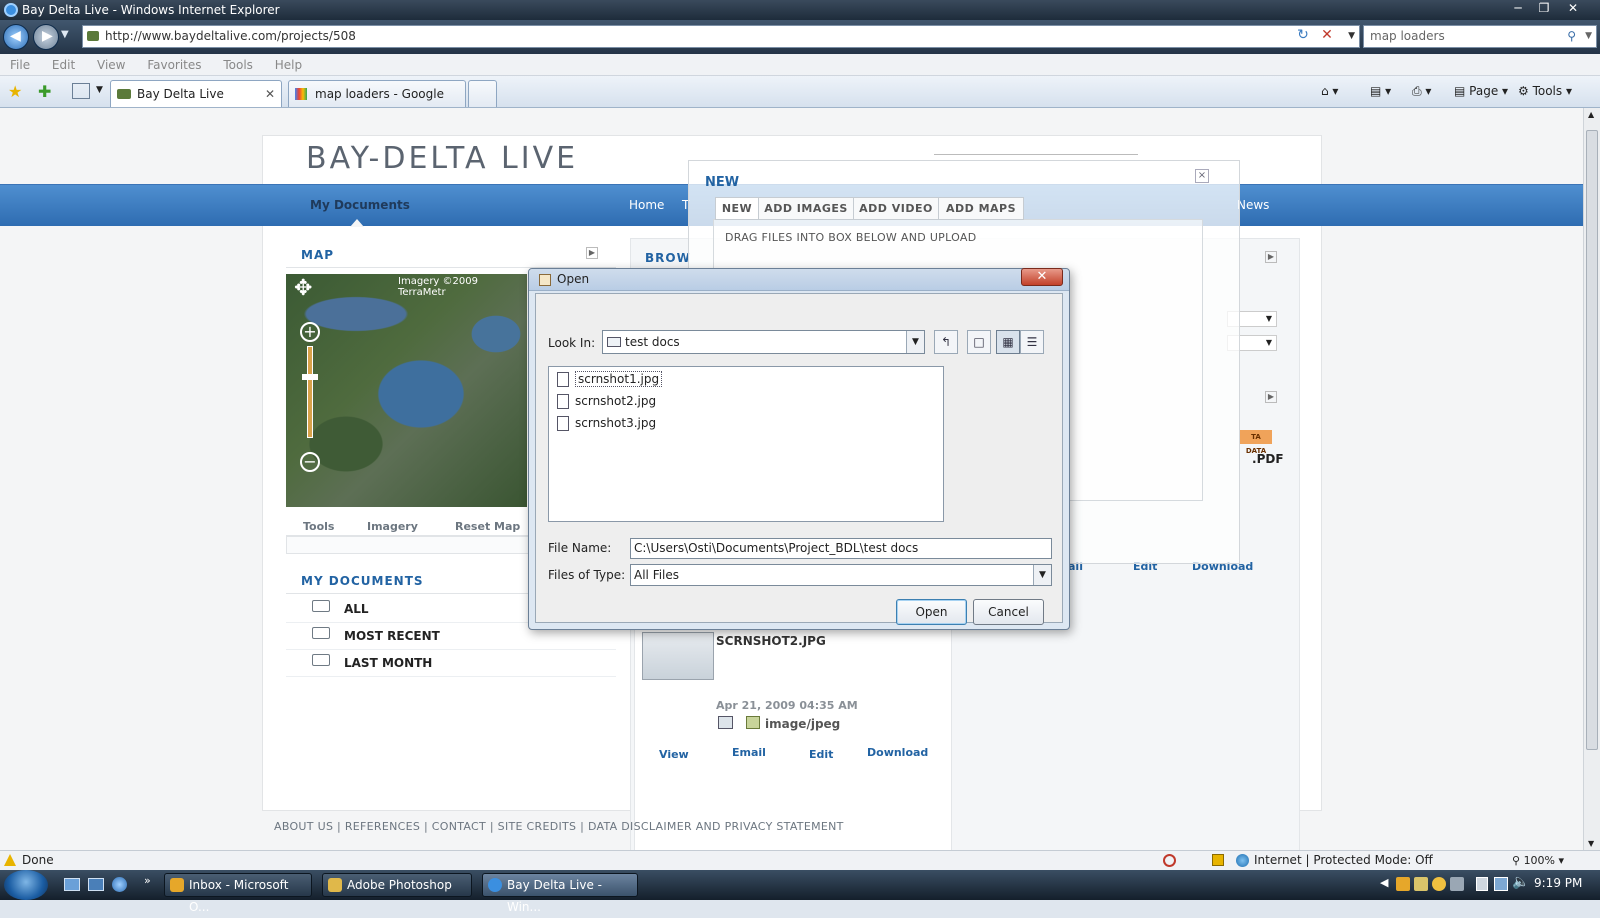 This screenshot has width=1600, height=918. I want to click on site-logo: BAY-DELTA LIVE, so click(442, 158).